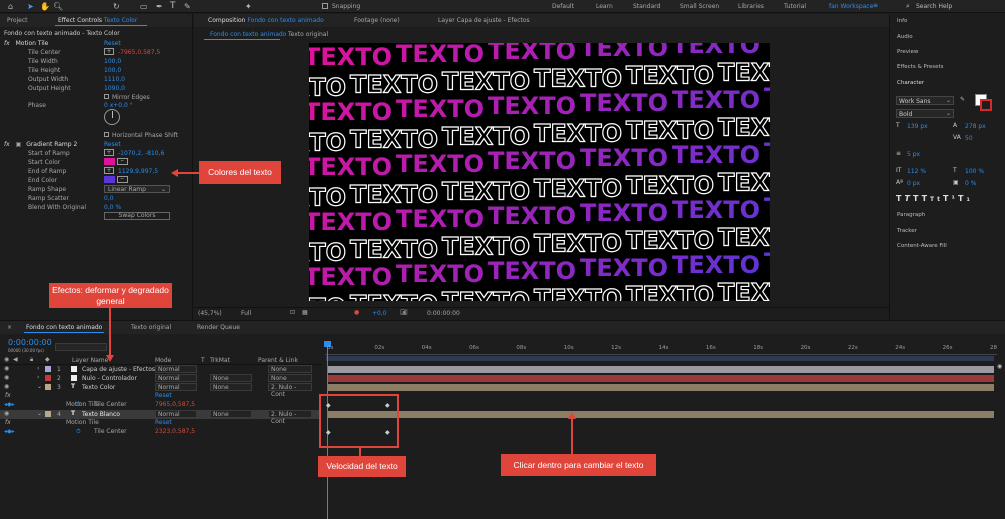 The height and width of the screenshot is (519, 1005). What do you see at coordinates (356, 312) in the screenshot?
I see `color-channel-icon: ●` at bounding box center [356, 312].